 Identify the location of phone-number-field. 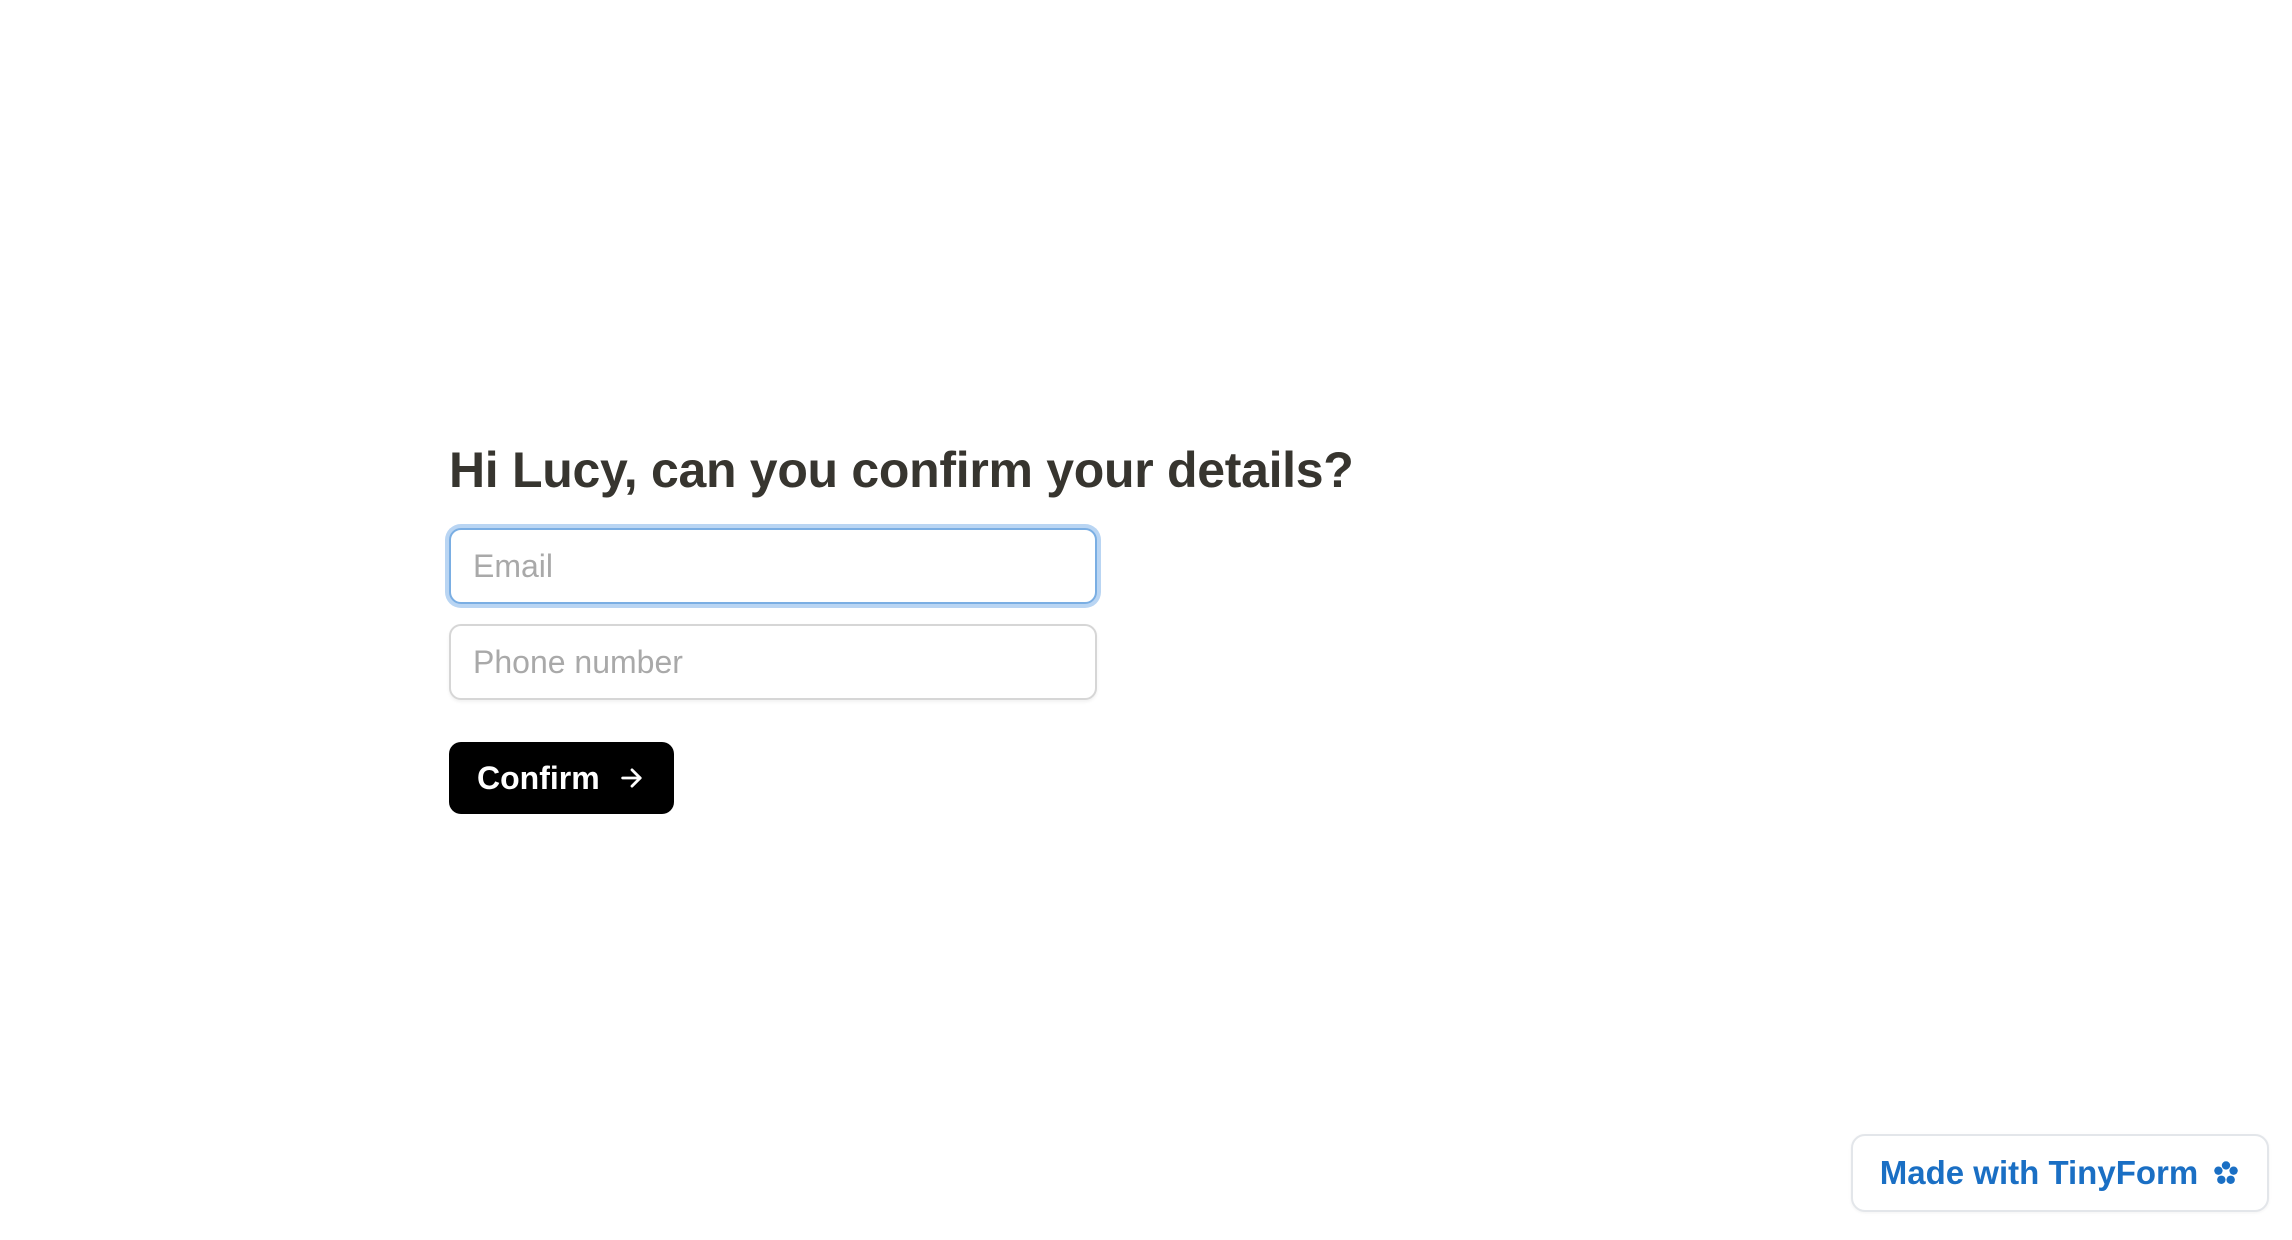
(773, 662).